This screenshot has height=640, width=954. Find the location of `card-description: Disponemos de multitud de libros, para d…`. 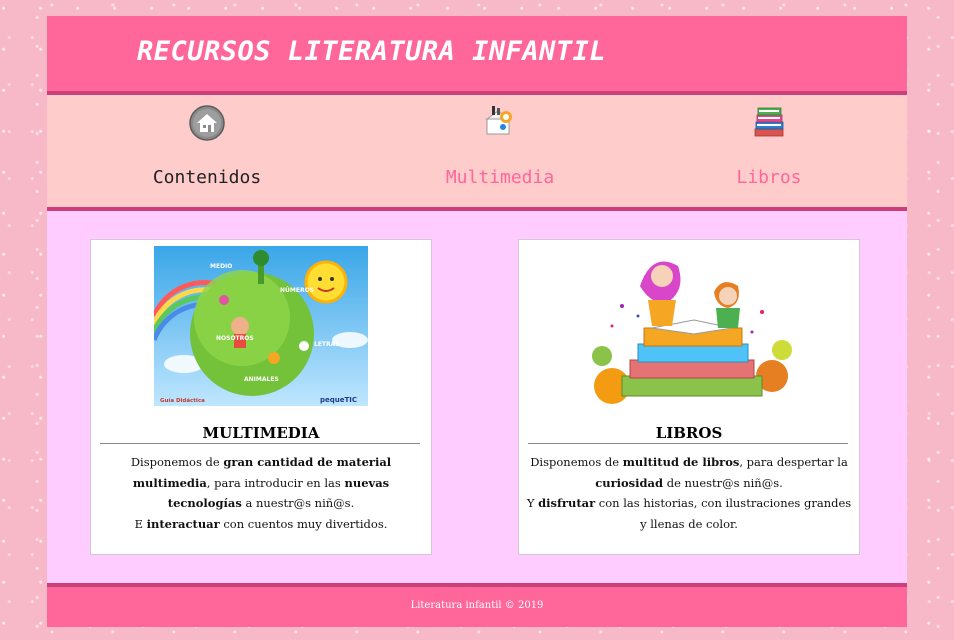

card-description: Disponemos de multitud de libros, para d… is located at coordinates (689, 493).